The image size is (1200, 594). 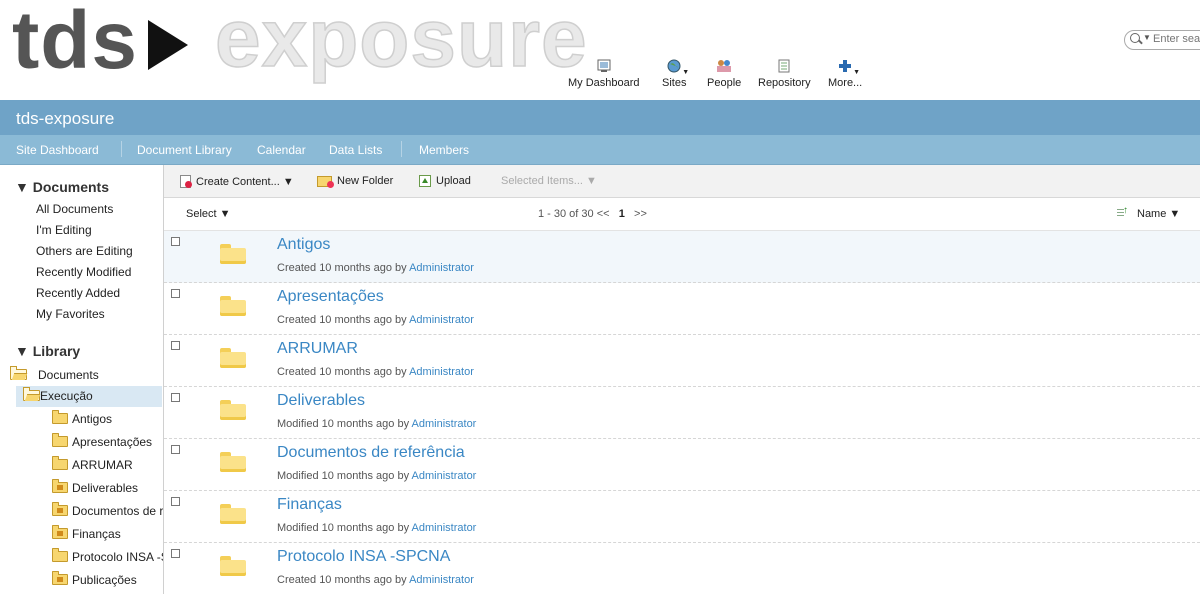 What do you see at coordinates (724, 73) in the screenshot?
I see `app-item-people: People` at bounding box center [724, 73].